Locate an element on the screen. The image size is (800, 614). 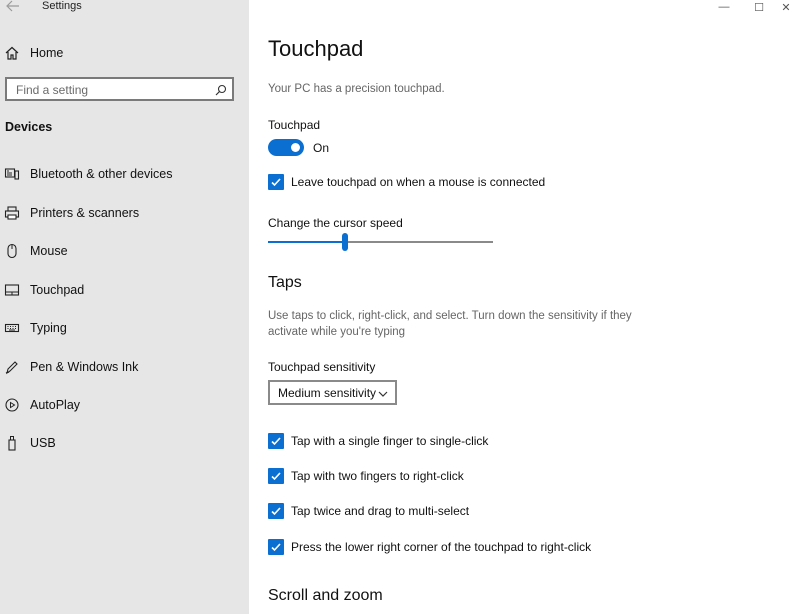
sidebar-item-label: Touchpad is located at coordinates (57, 290).